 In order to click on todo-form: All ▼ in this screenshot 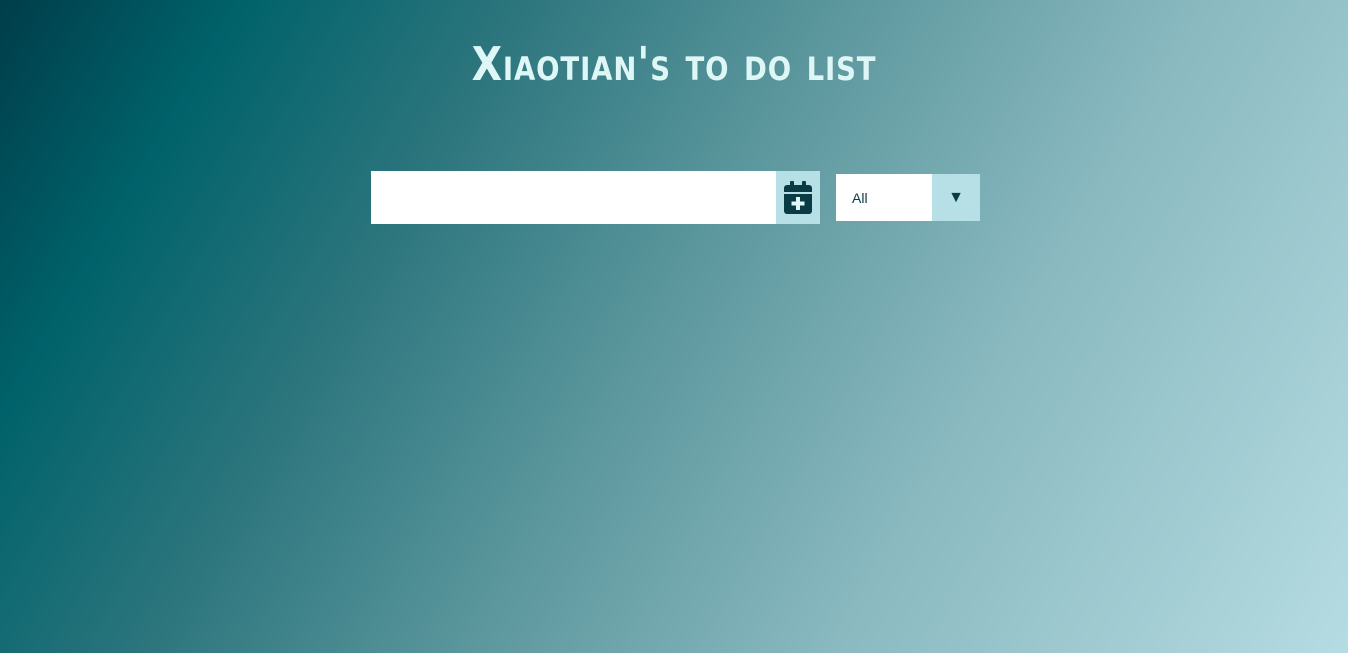, I will do `click(675, 197)`.